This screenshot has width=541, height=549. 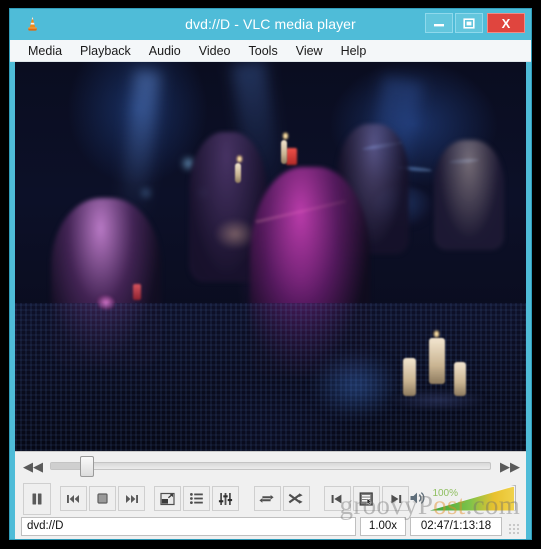 I want to click on view-tools-group, so click(x=197, y=498).